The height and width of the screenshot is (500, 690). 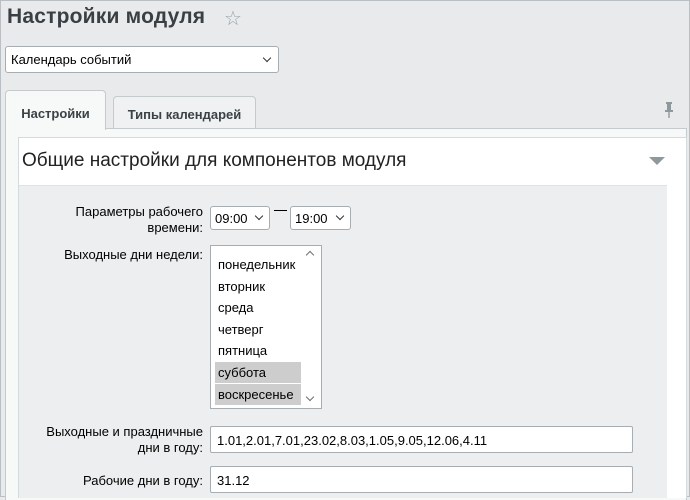 I want to click on tab-calendar-types: Типы календарей, so click(x=184, y=112).